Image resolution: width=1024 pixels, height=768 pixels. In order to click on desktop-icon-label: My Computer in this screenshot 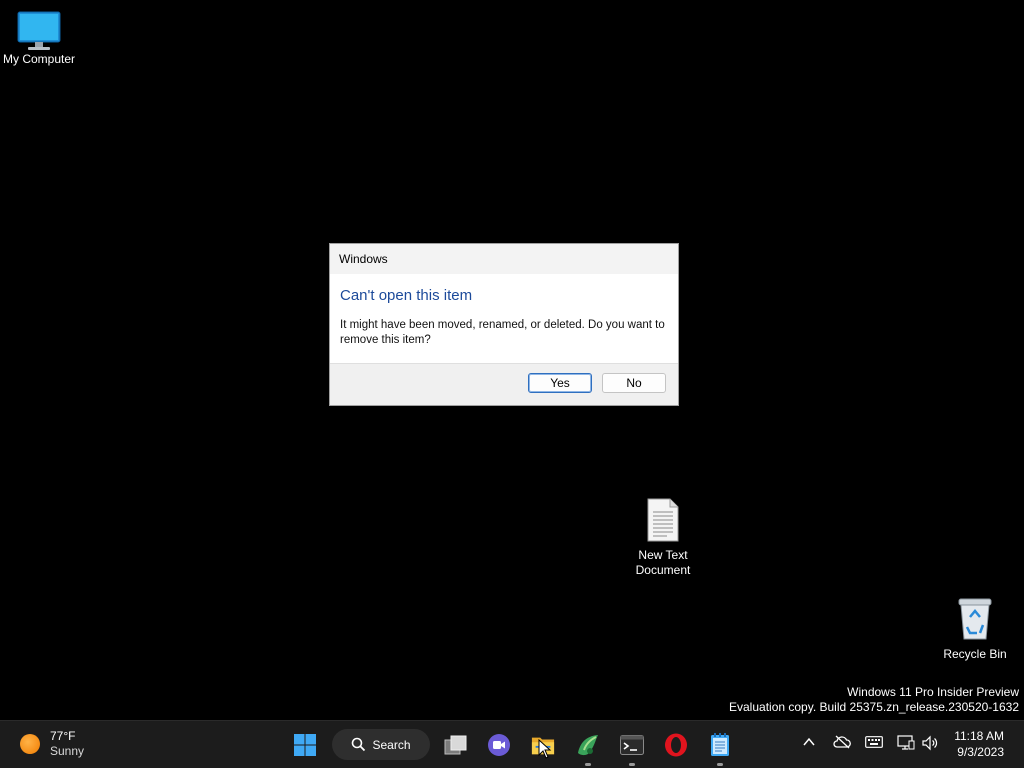, I will do `click(39, 59)`.